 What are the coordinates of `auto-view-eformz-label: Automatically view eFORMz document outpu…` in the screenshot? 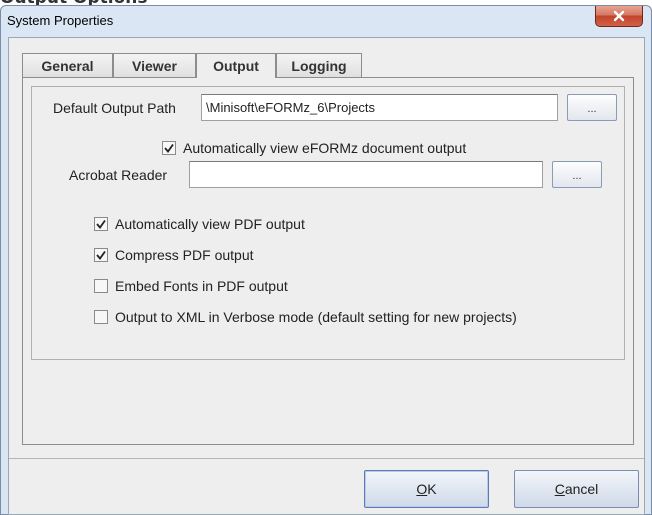 It's located at (325, 148).